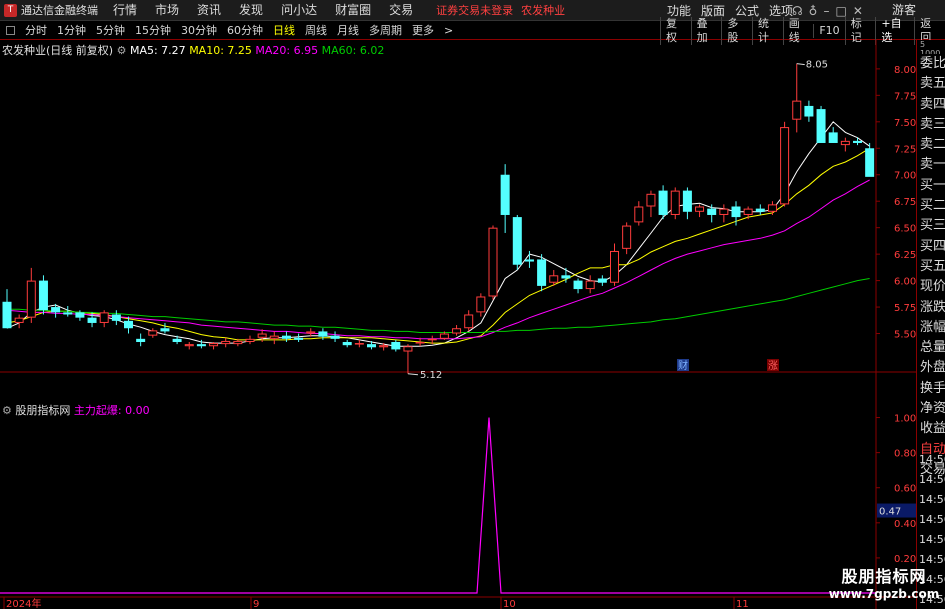  I want to click on price-tick-label: 6.25, so click(905, 255).